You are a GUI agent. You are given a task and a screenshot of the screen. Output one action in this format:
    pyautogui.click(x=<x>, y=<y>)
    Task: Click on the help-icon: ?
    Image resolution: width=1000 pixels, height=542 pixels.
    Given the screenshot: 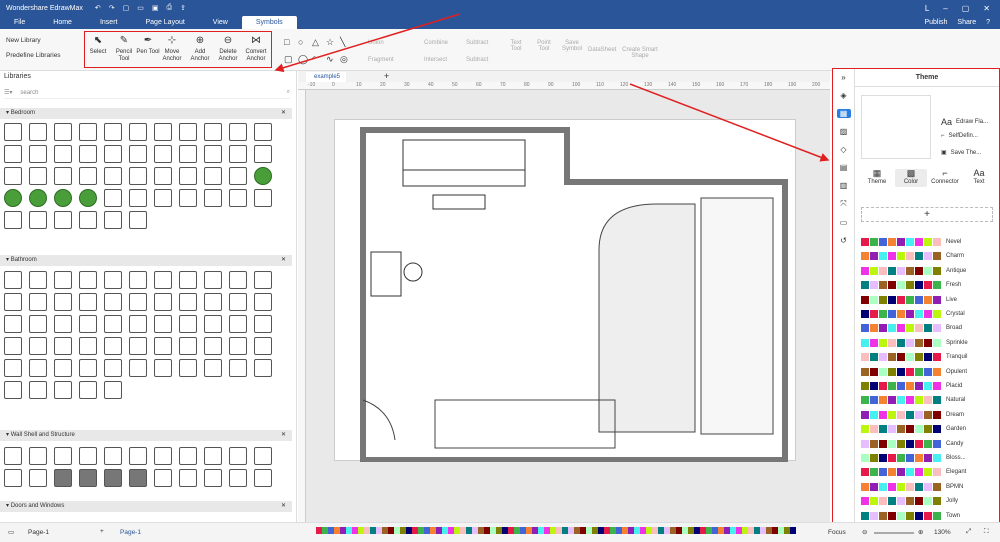 What is the action you would take?
    pyautogui.click(x=988, y=22)
    